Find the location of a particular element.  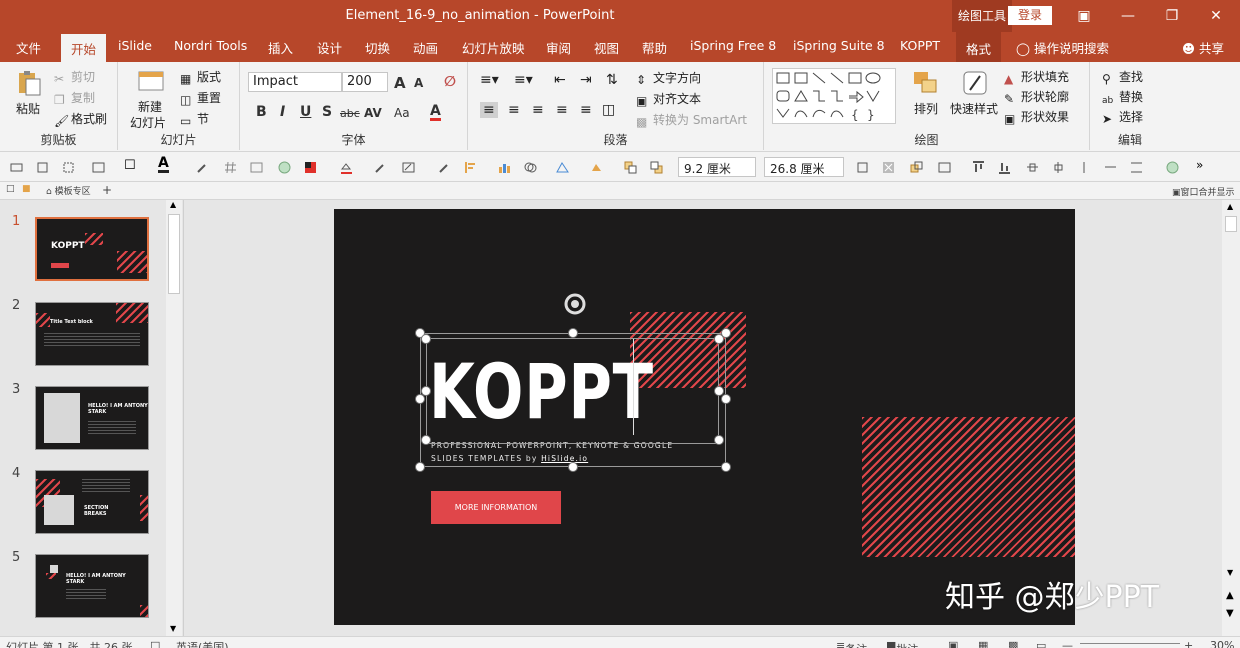

hash-icon is located at coordinates (230, 167).